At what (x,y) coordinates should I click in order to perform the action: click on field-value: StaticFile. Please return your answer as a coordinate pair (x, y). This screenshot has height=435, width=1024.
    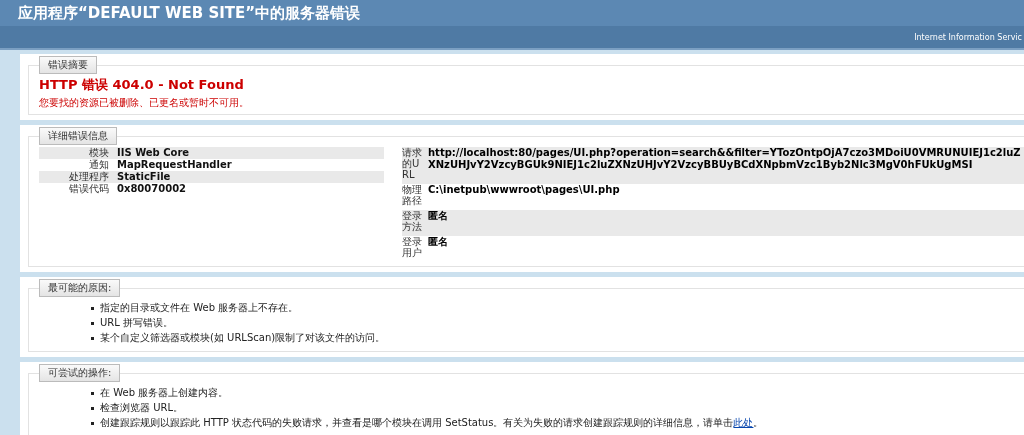
    Looking at the image, I should click on (144, 177).